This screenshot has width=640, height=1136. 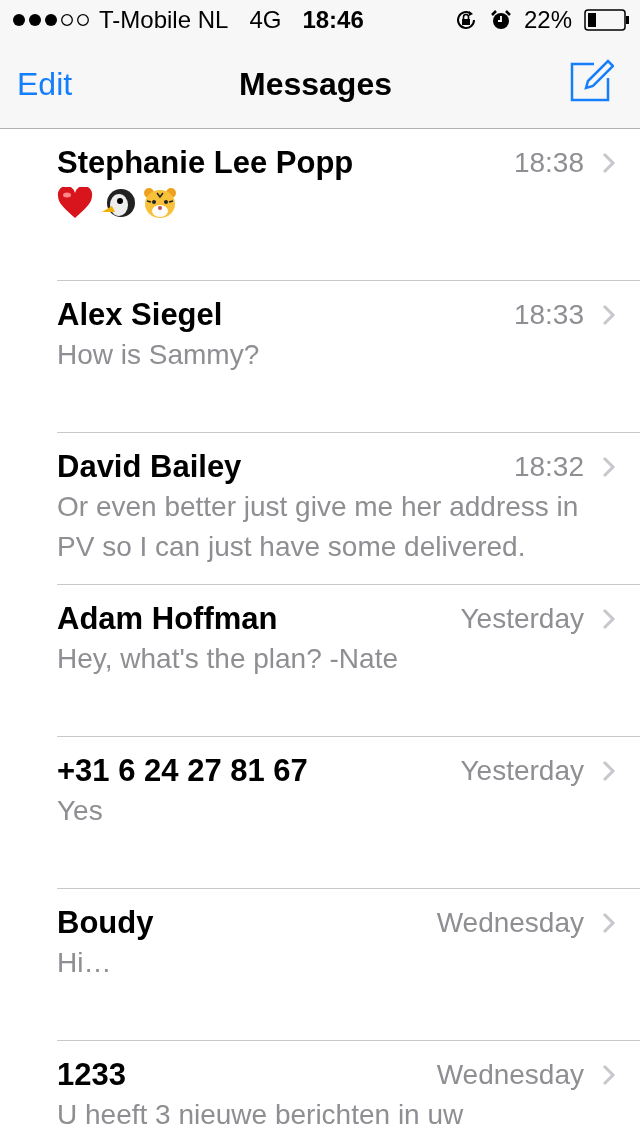 What do you see at coordinates (159, 355) in the screenshot?
I see `message-preview: How is Sammy?` at bounding box center [159, 355].